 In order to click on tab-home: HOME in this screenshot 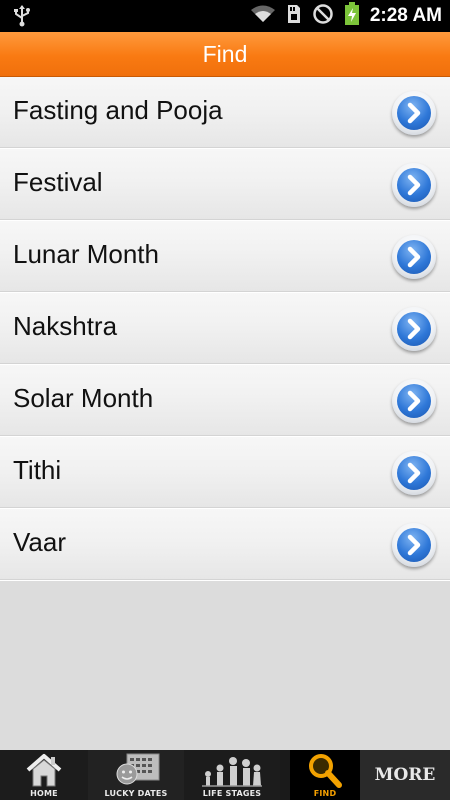, I will do `click(44, 775)`.